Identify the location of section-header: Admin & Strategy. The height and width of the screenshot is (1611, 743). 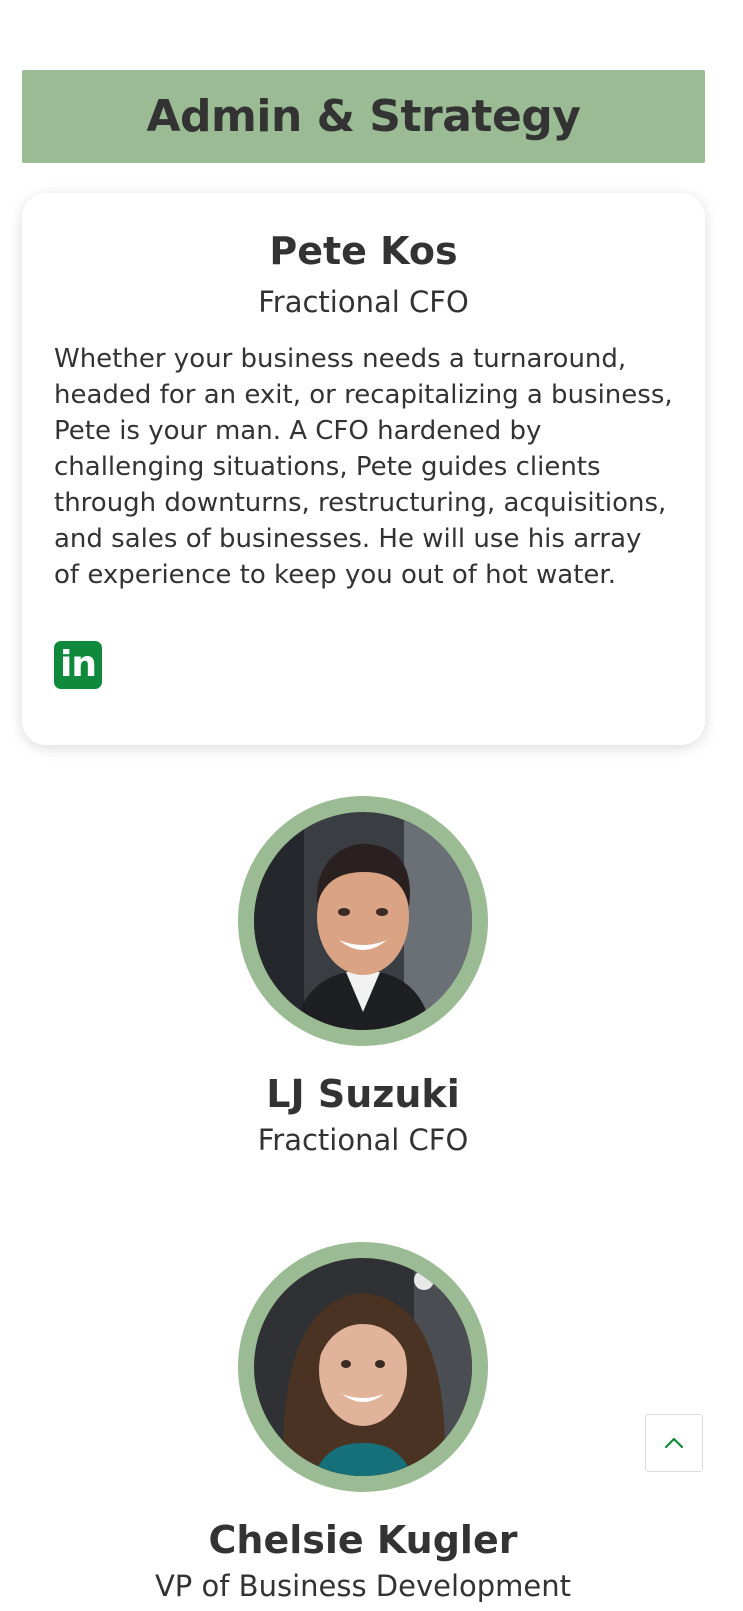
(363, 116).